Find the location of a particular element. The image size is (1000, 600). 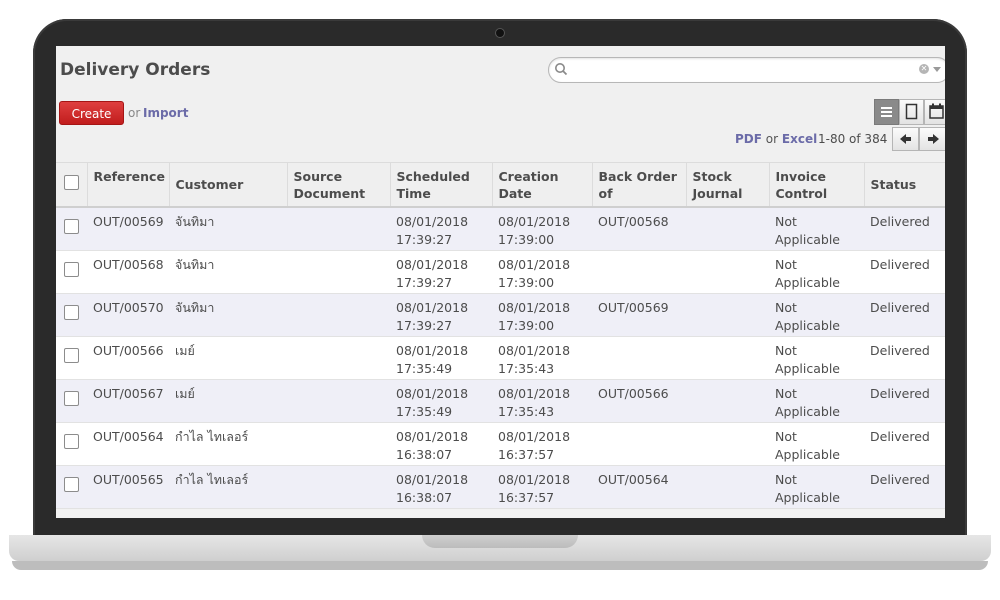

column-header-source-document: Source Document is located at coordinates (338, 185).